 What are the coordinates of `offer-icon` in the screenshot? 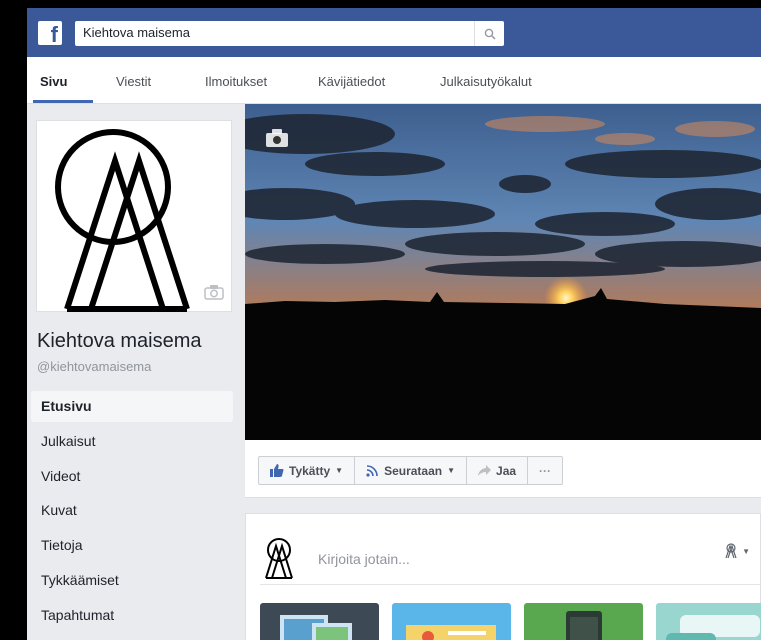 It's located at (451, 632).